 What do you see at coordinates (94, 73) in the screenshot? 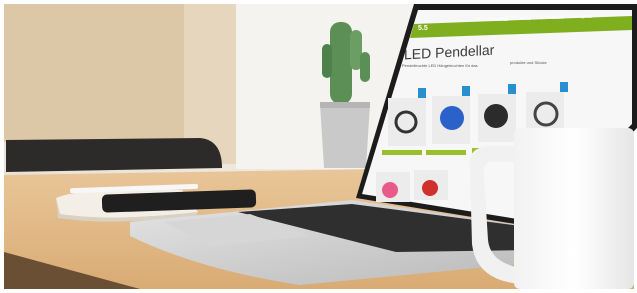
I see `wooden-cabinet` at bounding box center [94, 73].